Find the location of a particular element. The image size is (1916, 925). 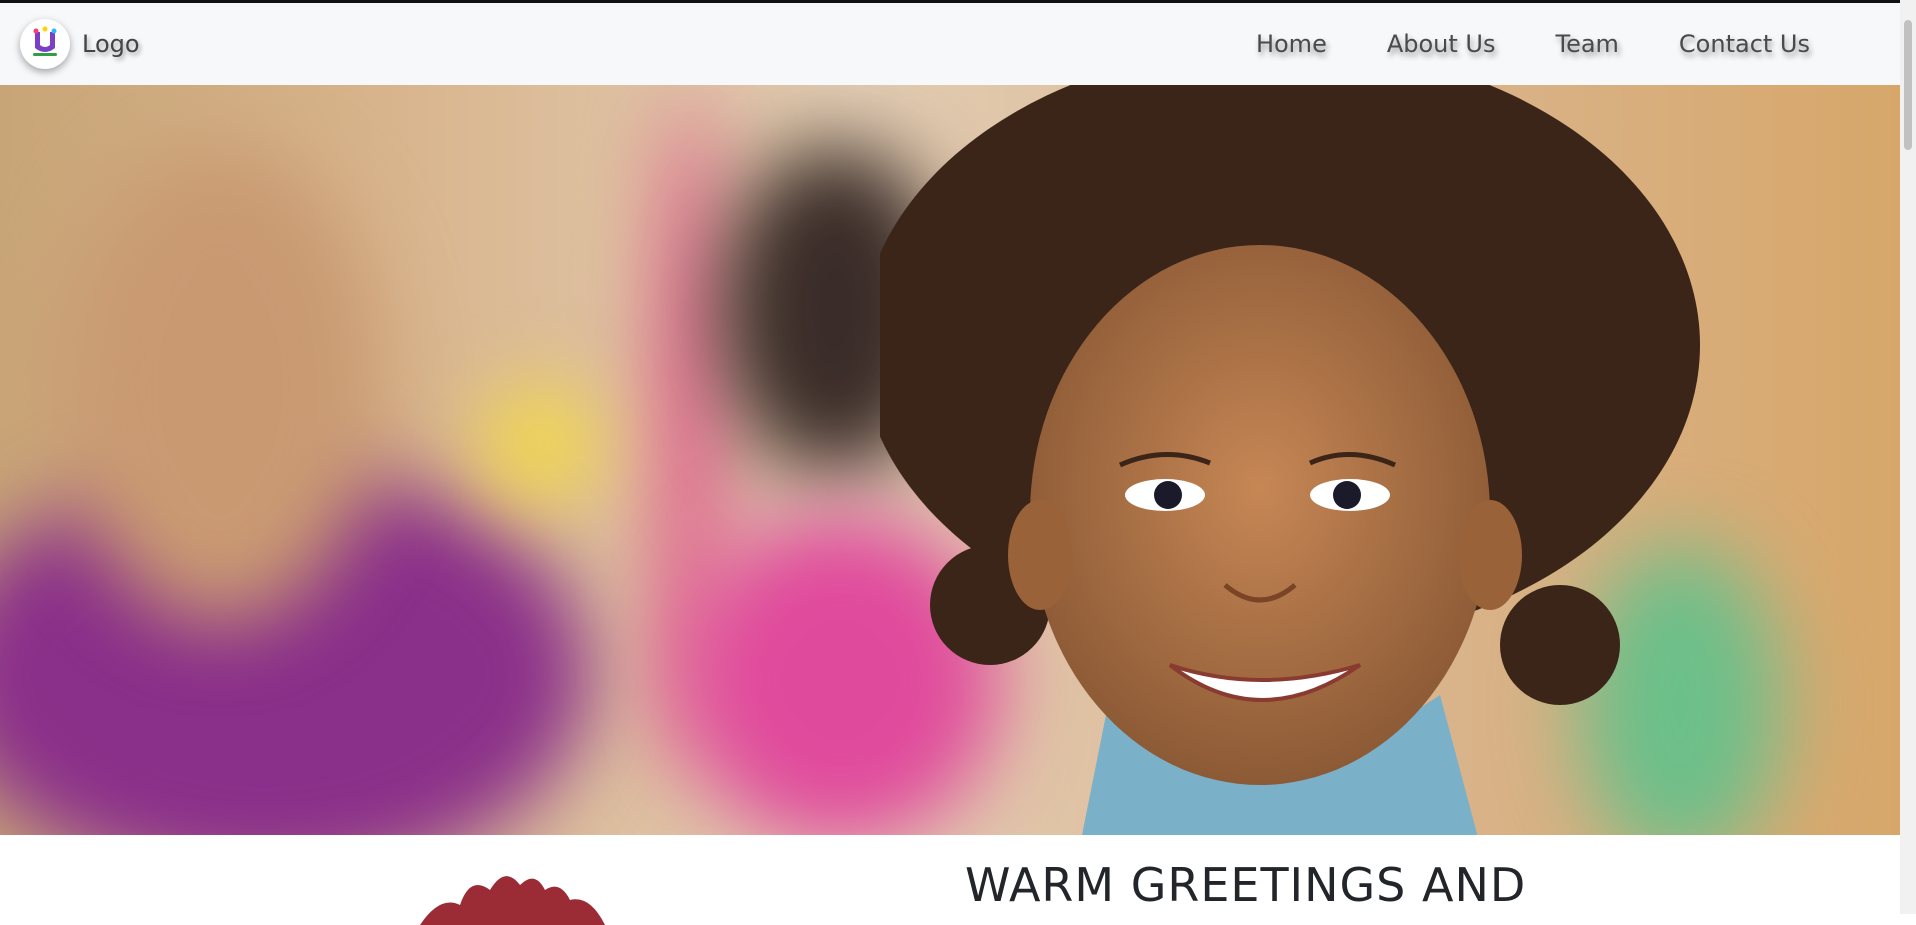

decorative-graphic is located at coordinates (512, 900).